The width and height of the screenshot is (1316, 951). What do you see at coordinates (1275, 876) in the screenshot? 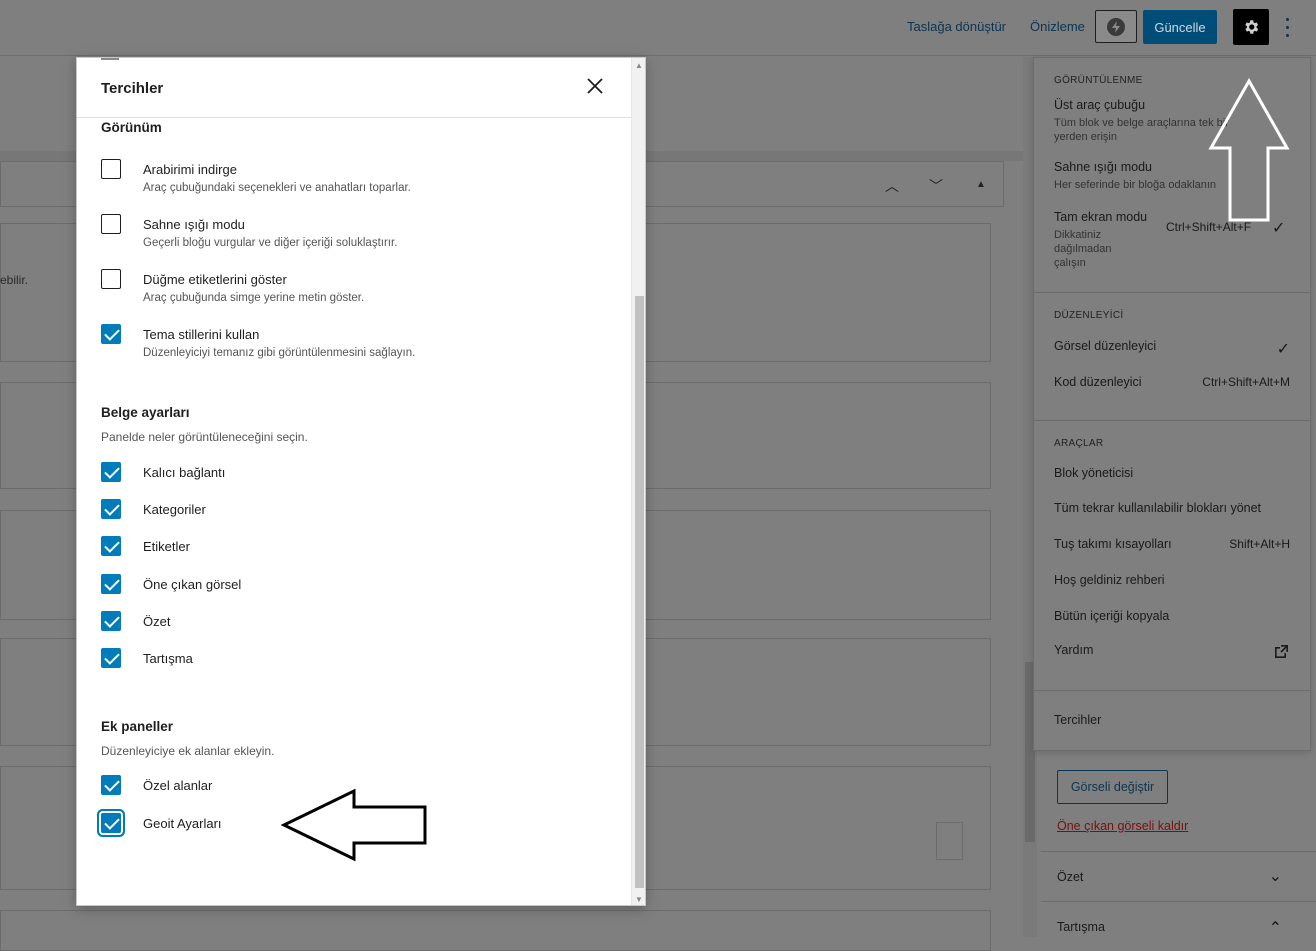
I see `chevron-down-icon: ⌄` at bounding box center [1275, 876].